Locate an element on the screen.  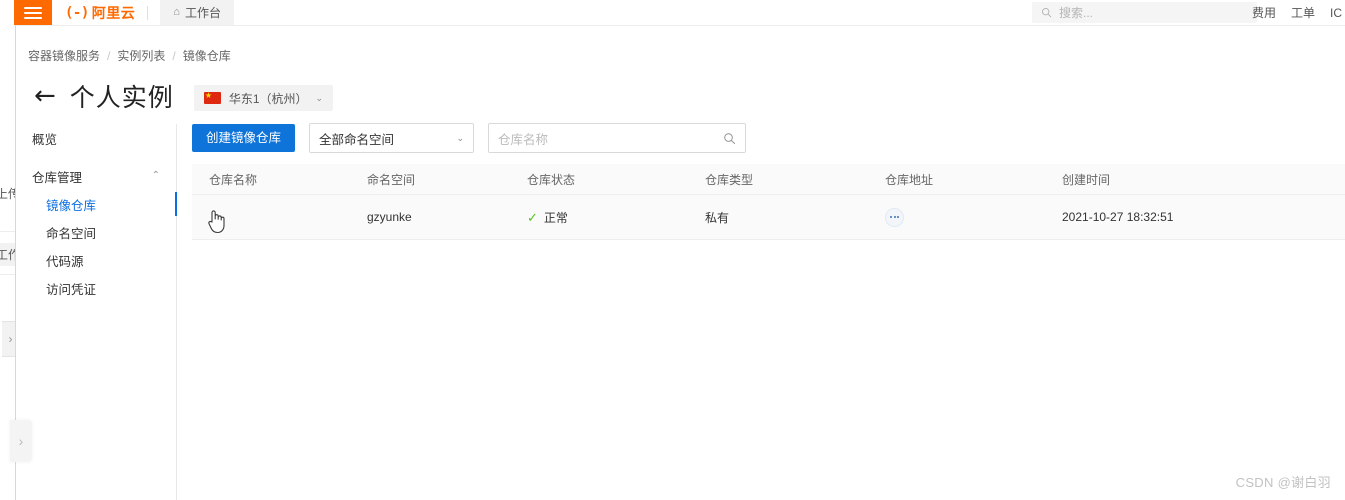
breadcrumb: 容器镜像服务 / 实例列表 / 镜像仓库 is located at coordinates (129, 55).